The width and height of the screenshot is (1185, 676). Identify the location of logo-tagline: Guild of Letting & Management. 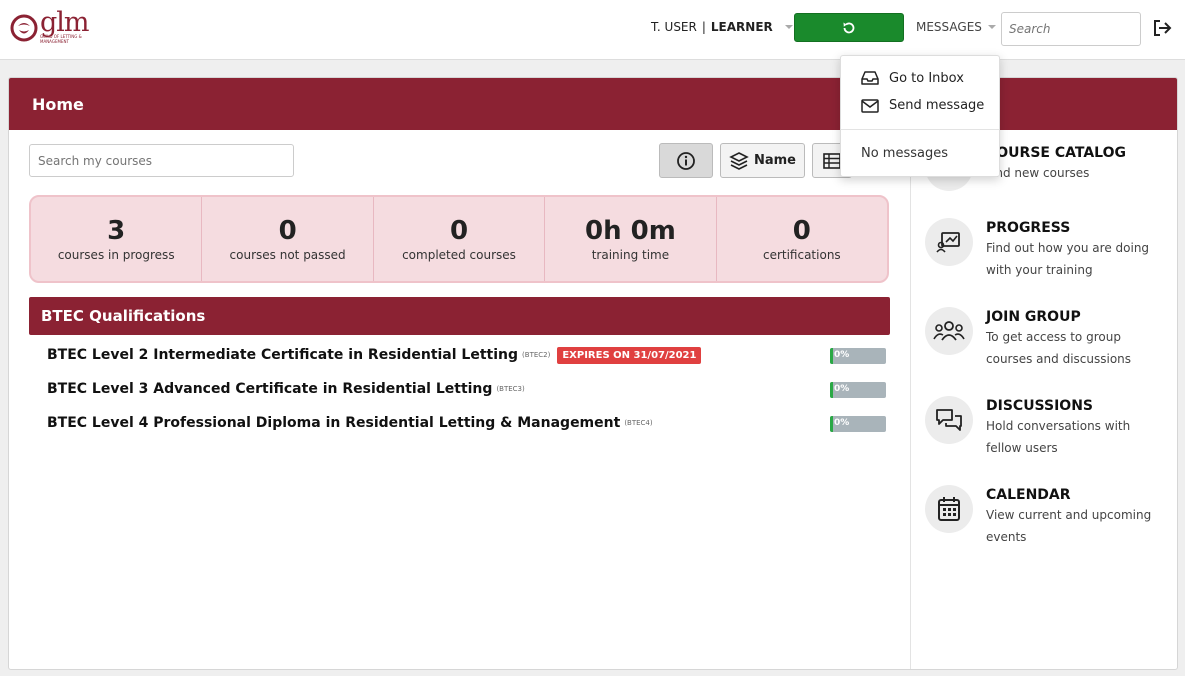
(61, 39).